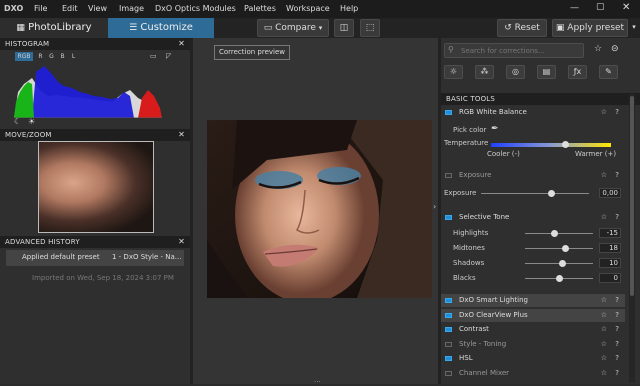 The image size is (640, 386). I want to click on tool-exposure: Exposure ☆ ?, so click(533, 175).